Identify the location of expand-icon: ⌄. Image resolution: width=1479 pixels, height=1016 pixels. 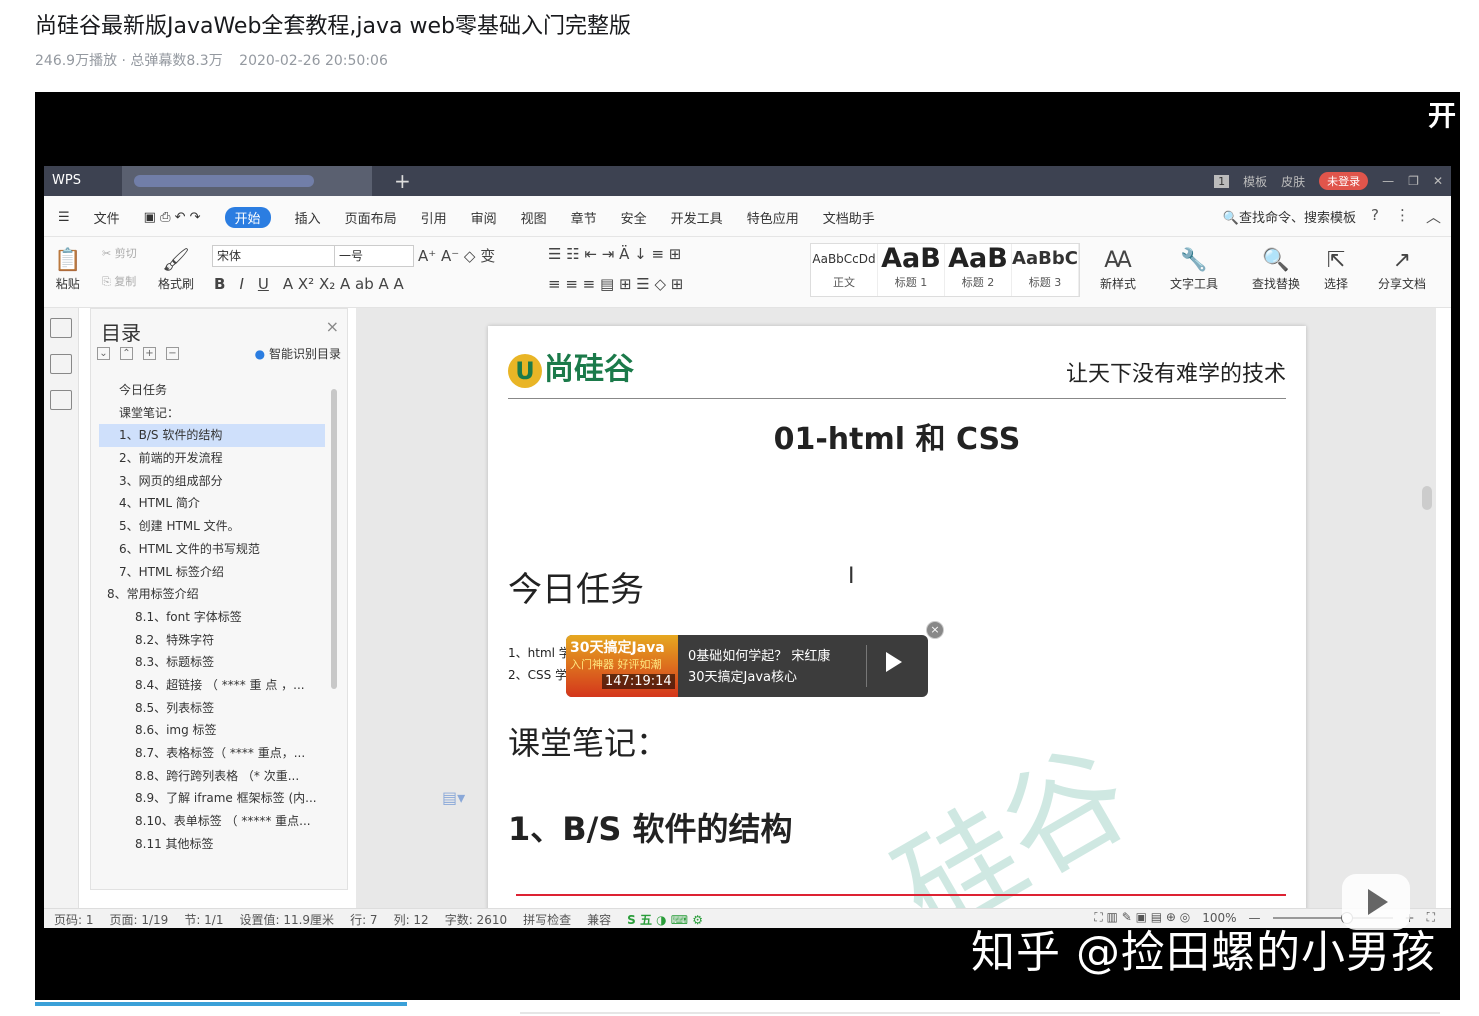
(103, 353).